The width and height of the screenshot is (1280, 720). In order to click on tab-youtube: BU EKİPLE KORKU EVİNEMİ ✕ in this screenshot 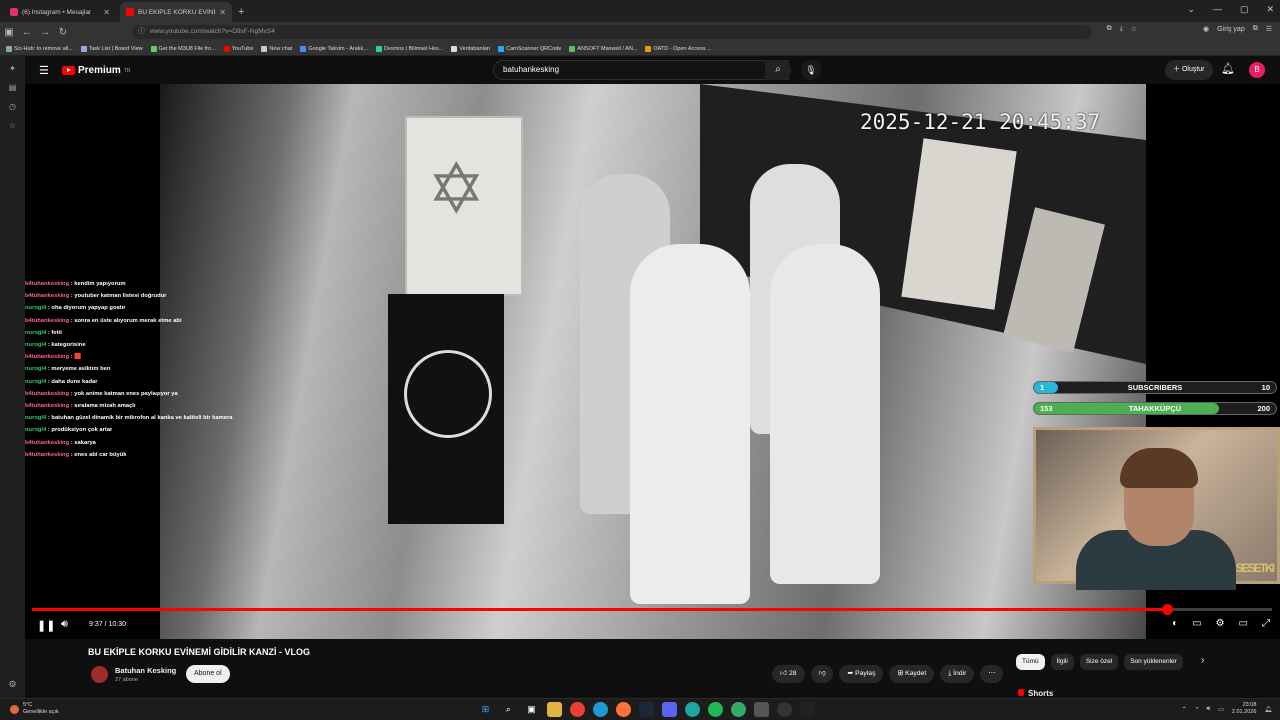, I will do `click(176, 12)`.